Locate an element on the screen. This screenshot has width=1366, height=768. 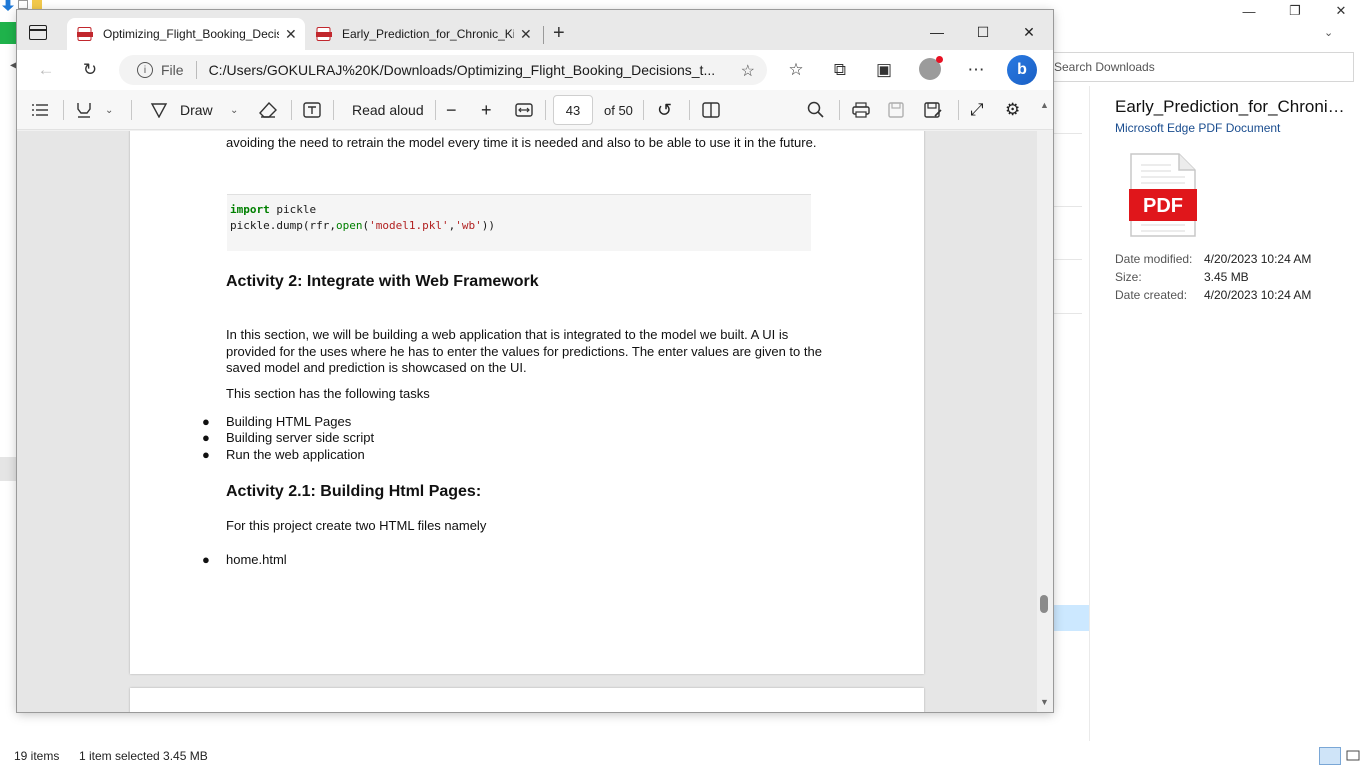
draw-icon is located at coordinates (159, 110).